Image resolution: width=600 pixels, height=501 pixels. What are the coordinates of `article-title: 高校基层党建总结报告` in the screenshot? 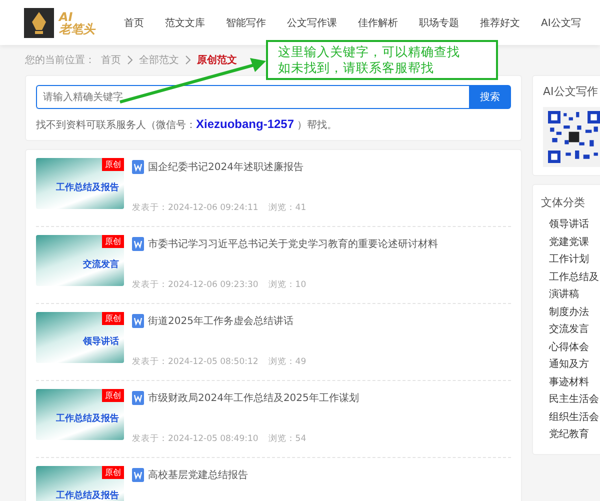 It's located at (198, 475).